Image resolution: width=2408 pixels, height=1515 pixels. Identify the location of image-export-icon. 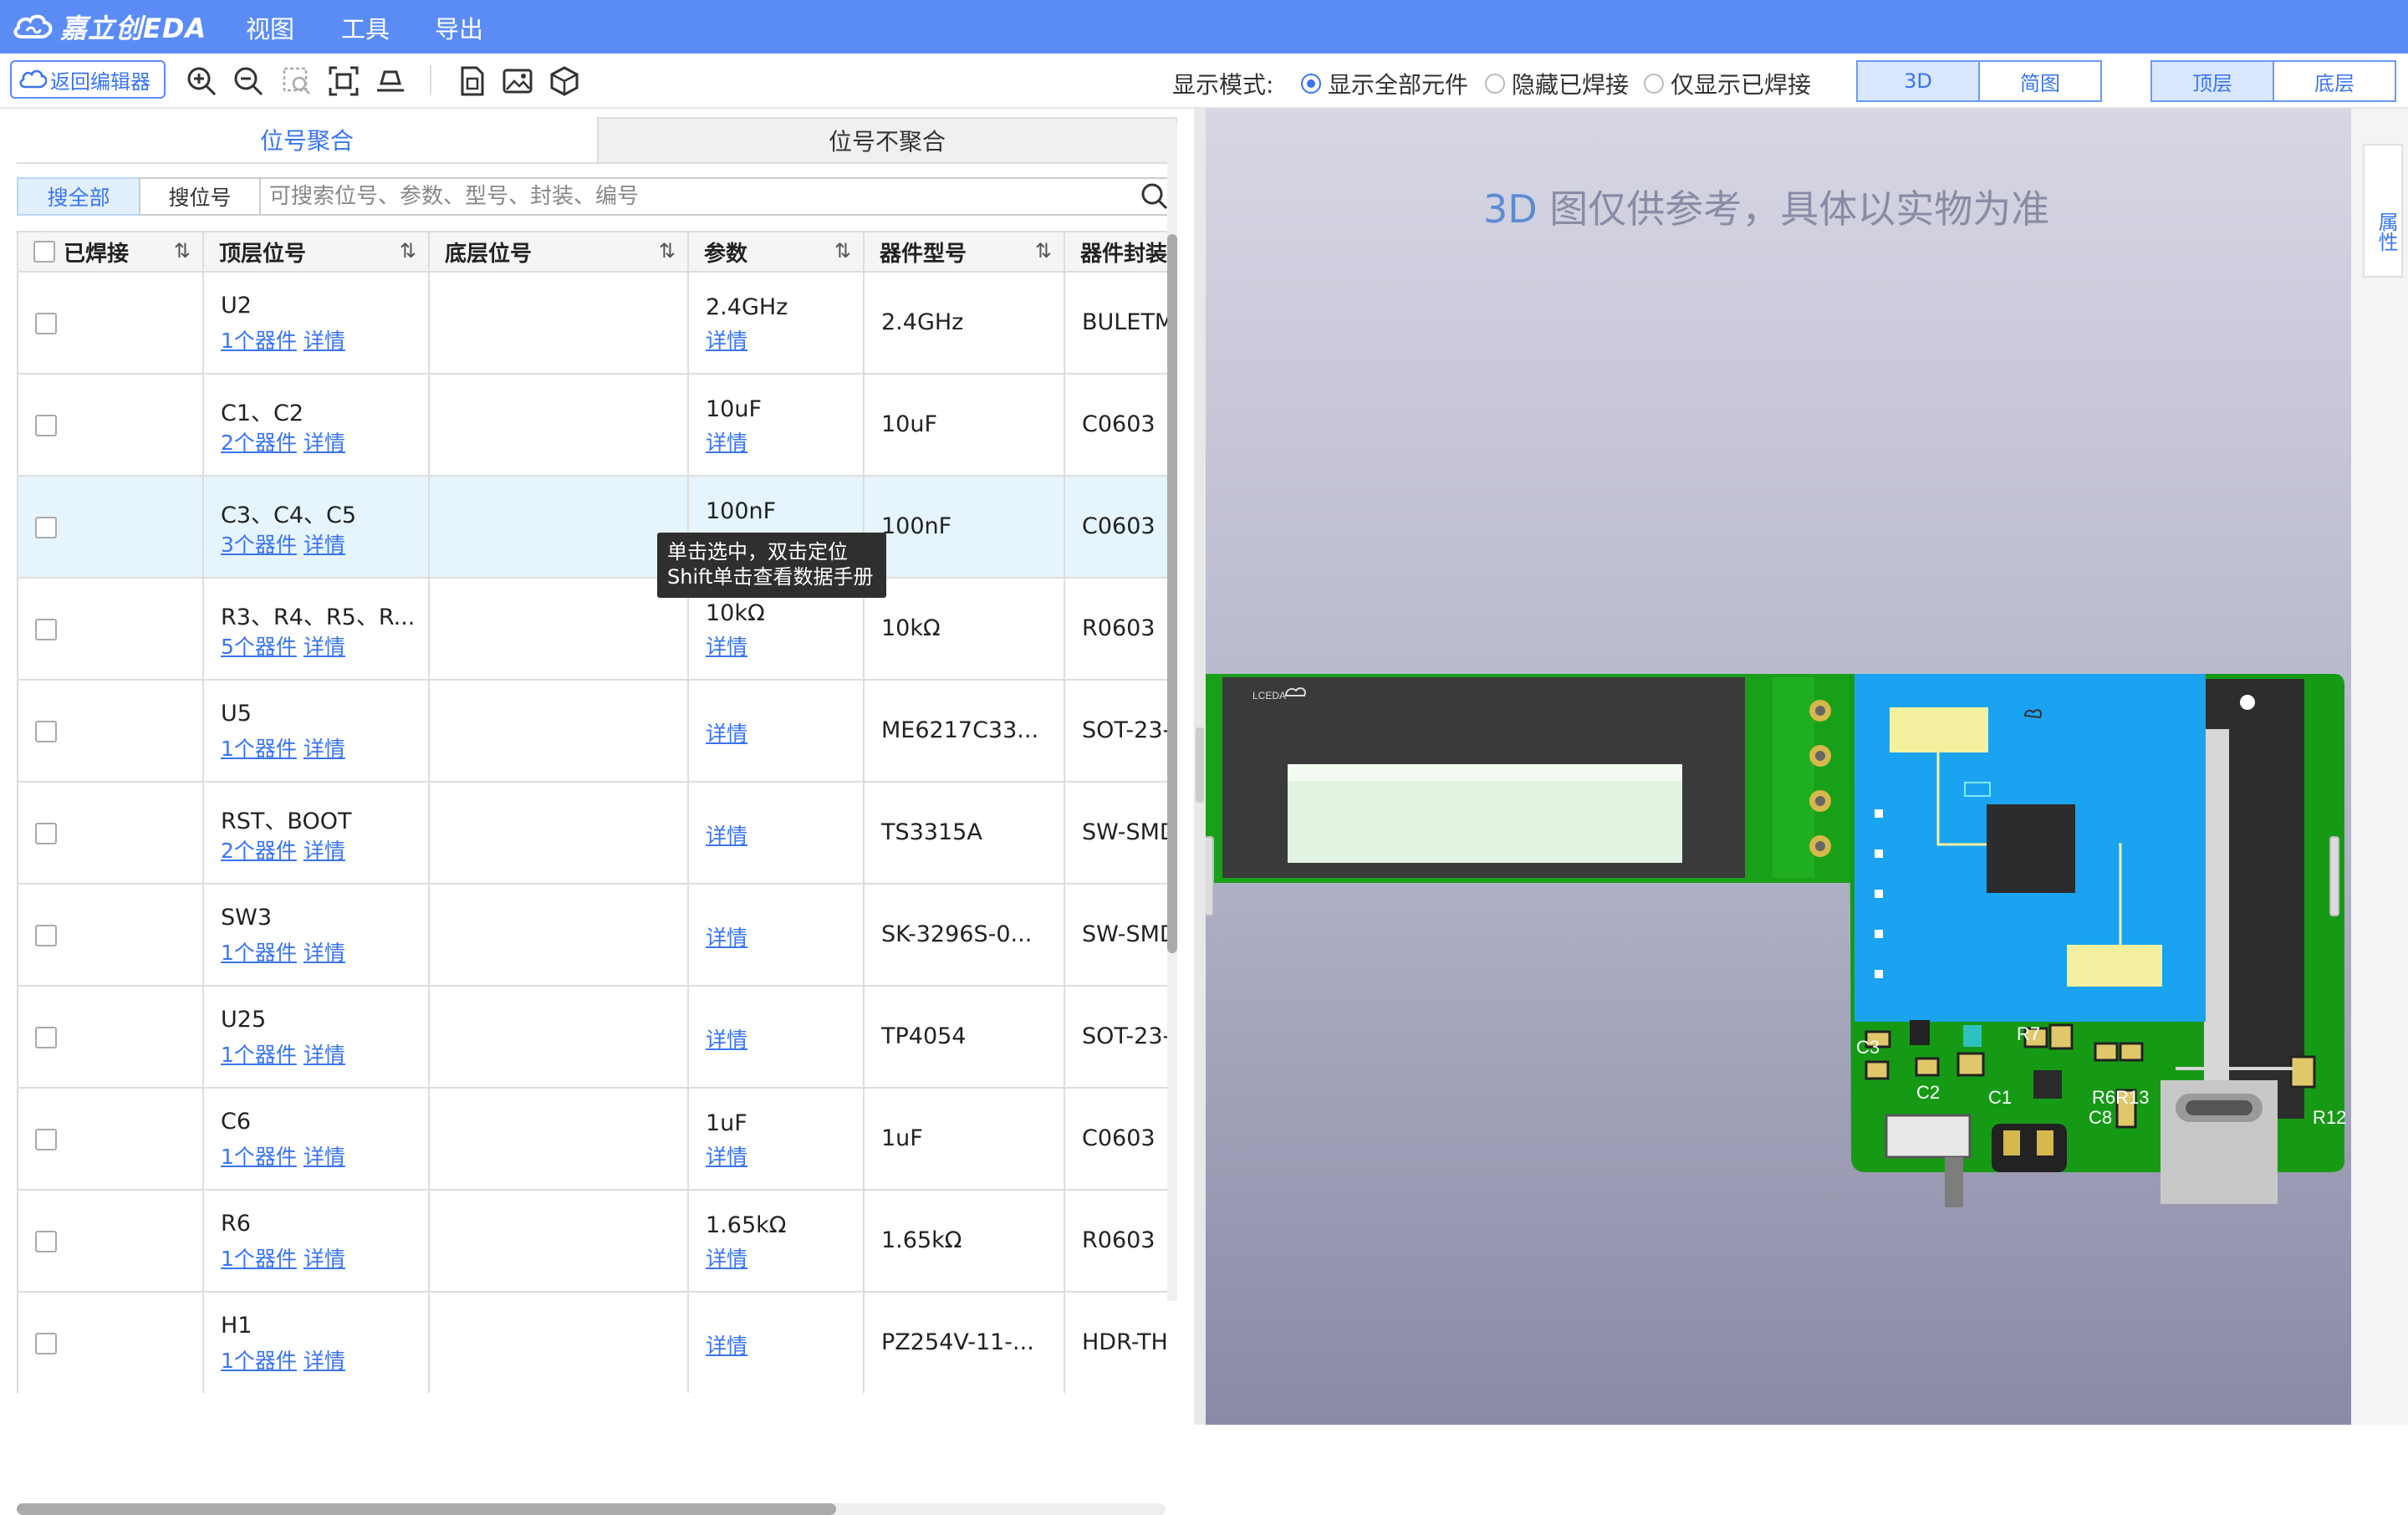
(517, 81).